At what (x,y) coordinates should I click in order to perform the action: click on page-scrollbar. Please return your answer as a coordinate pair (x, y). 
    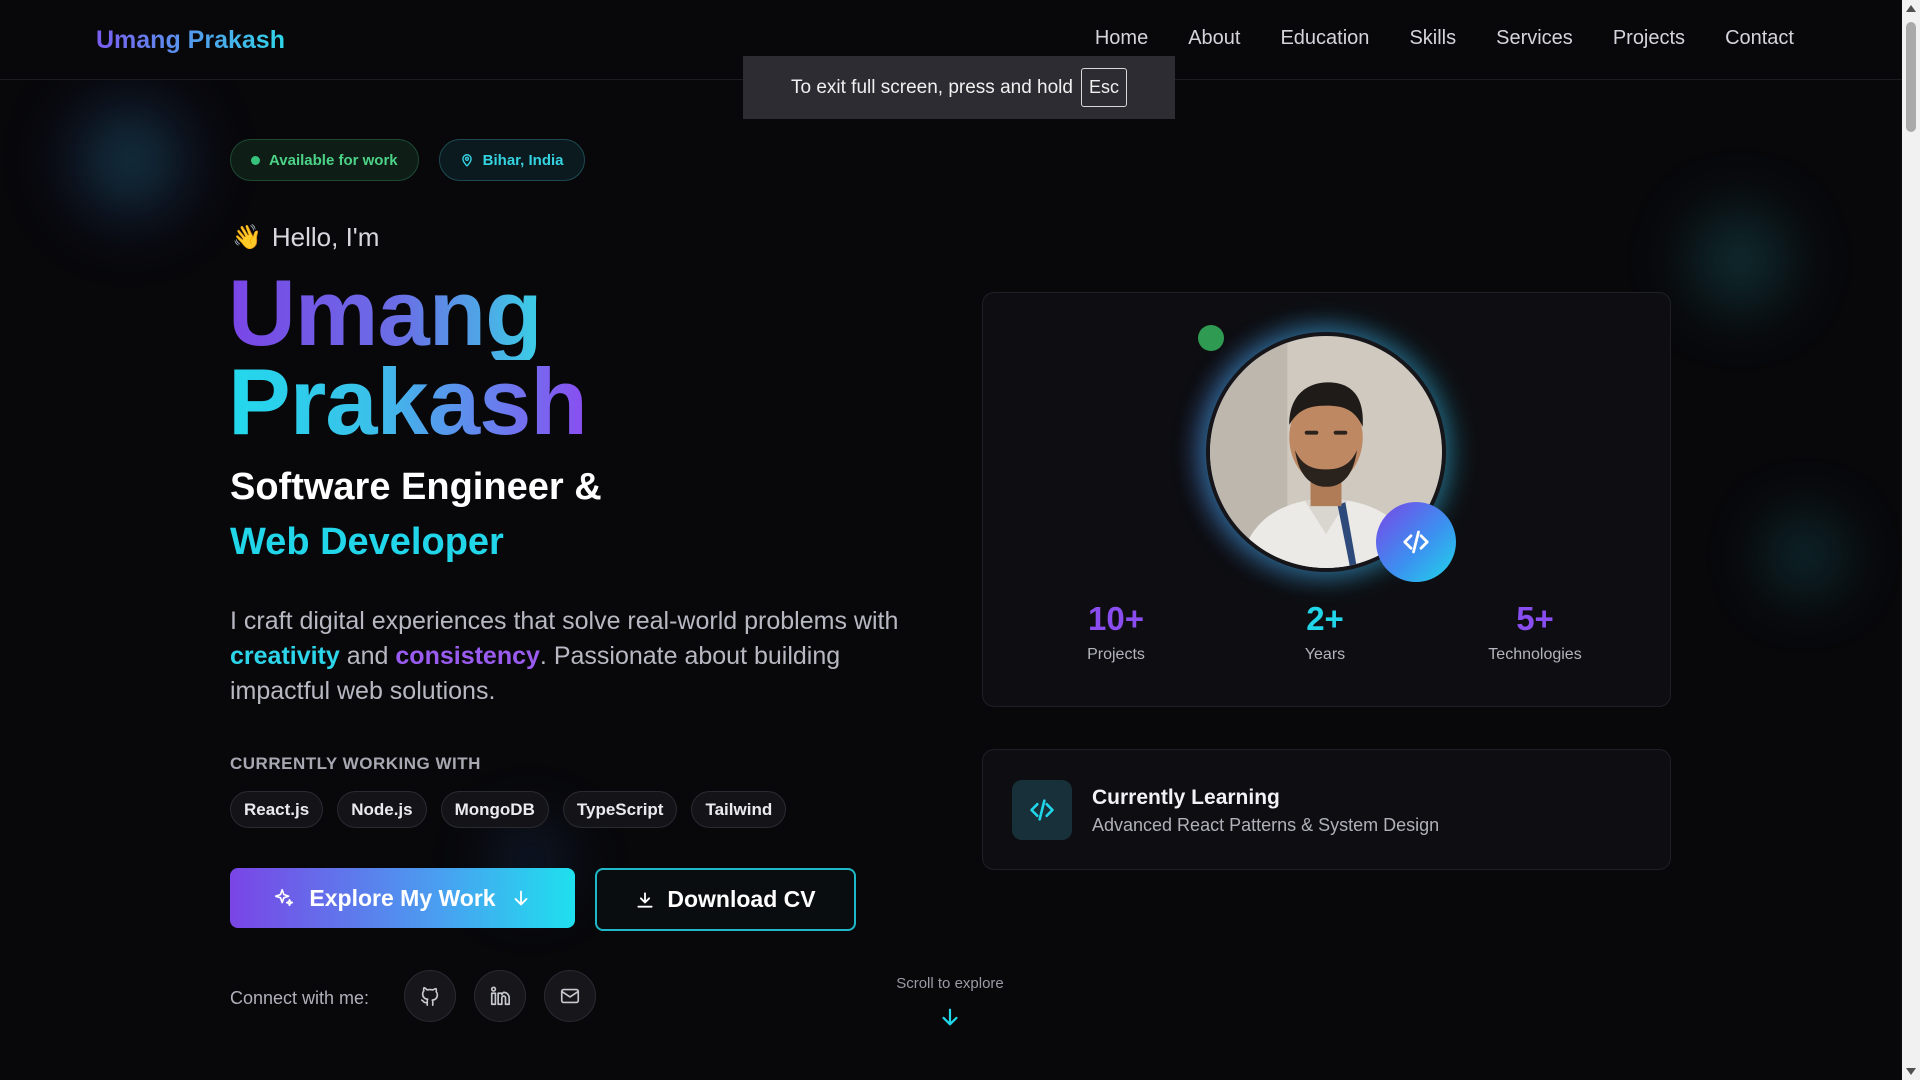
    Looking at the image, I should click on (1911, 540).